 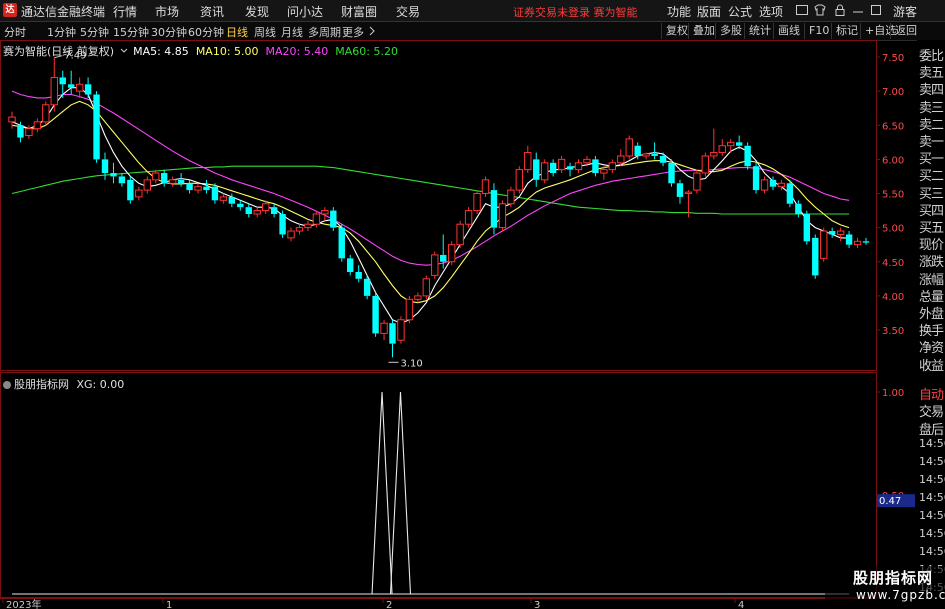 What do you see at coordinates (257, 11) in the screenshot?
I see `menu-discover: 发现` at bounding box center [257, 11].